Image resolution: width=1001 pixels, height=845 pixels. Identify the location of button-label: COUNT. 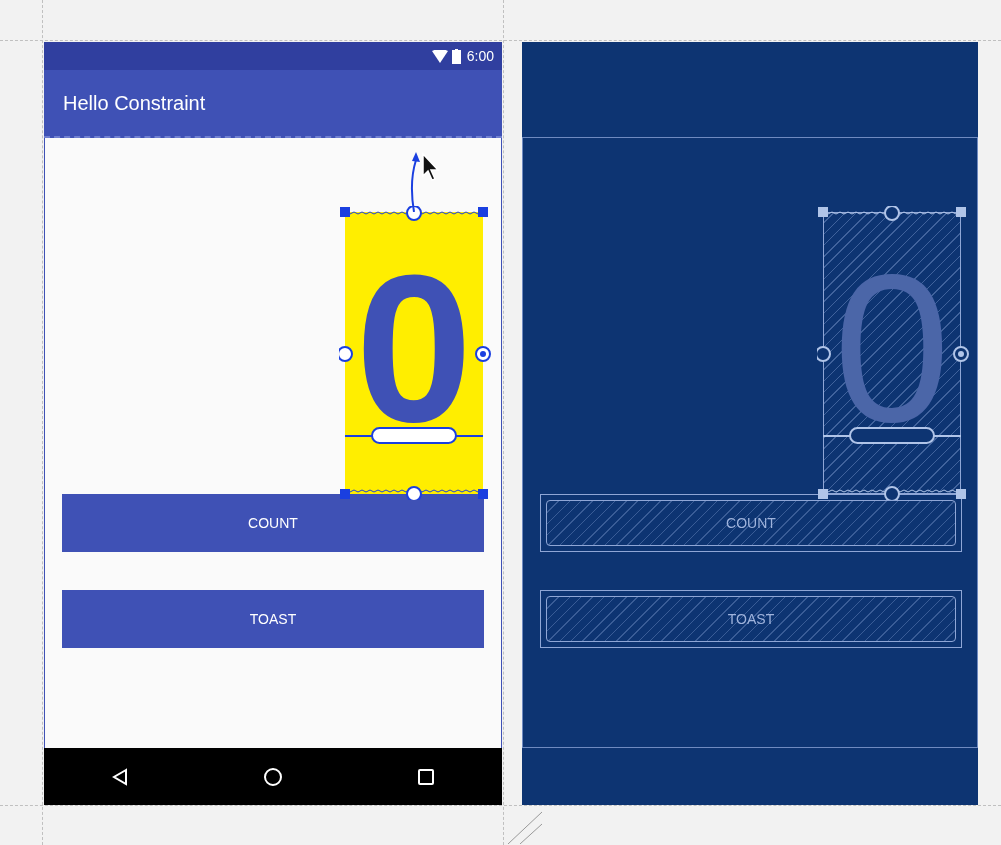
(751, 523).